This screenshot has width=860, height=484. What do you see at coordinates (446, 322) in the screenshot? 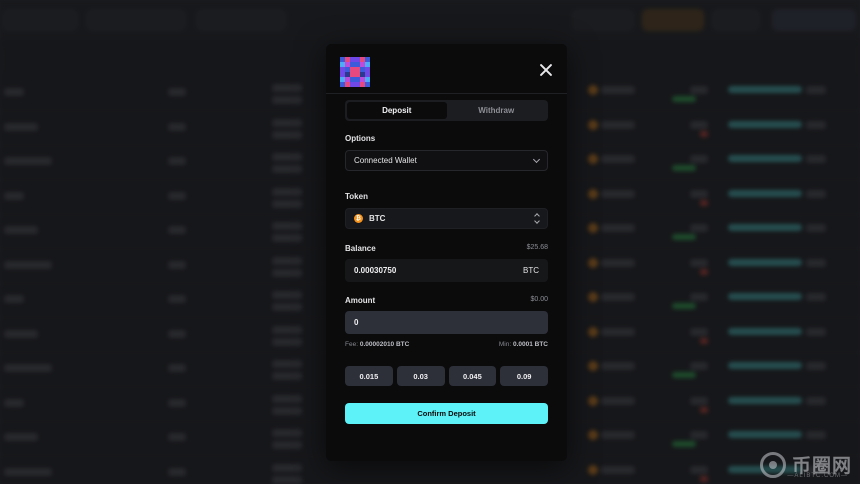
I see `amount-input: 0` at bounding box center [446, 322].